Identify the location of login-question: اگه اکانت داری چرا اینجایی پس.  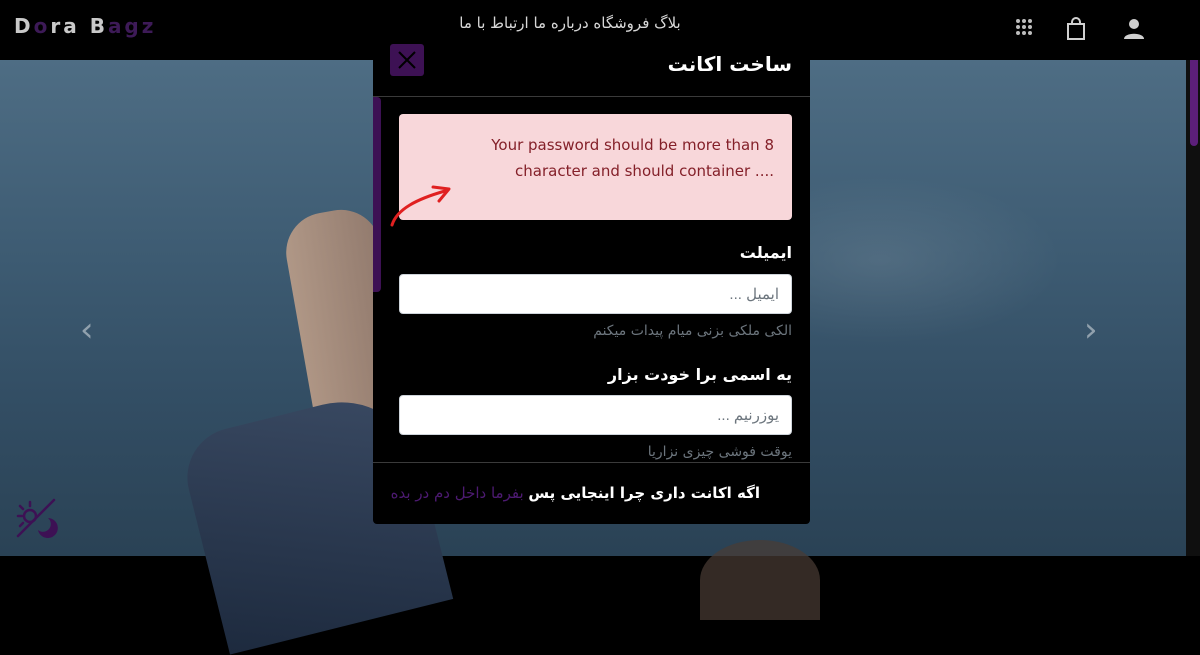
(644, 493).